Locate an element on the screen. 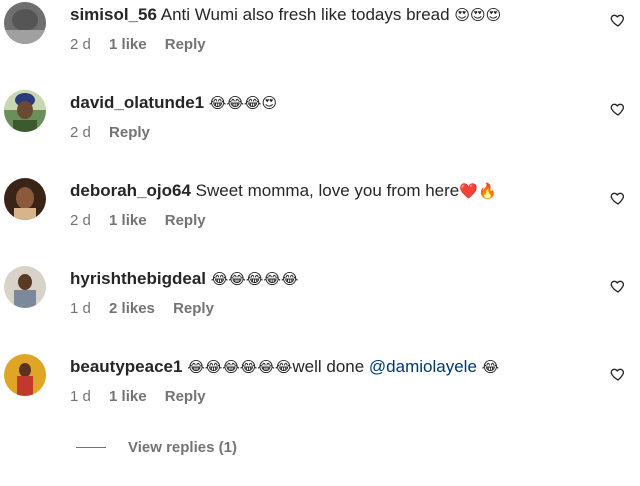 The width and height of the screenshot is (640, 486). comment-text: hyrishthebigdeal 😂😂😂😂😂 is located at coordinates (335, 279).